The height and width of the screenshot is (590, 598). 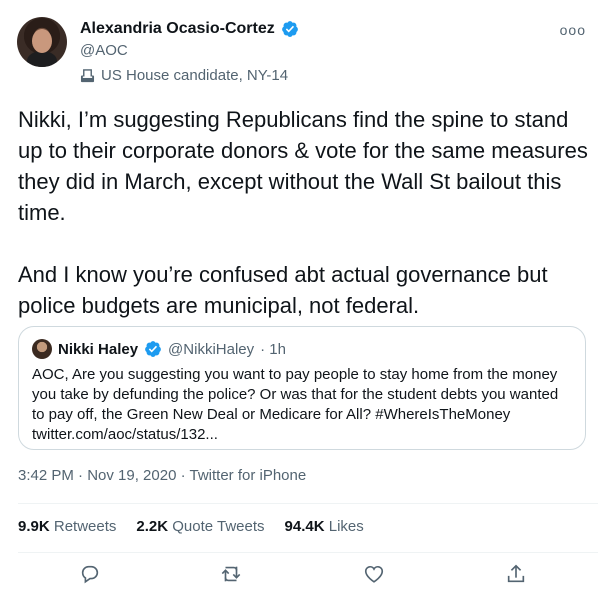 I want to click on retweets-stat: 9.9K Retweets, so click(x=67, y=526).